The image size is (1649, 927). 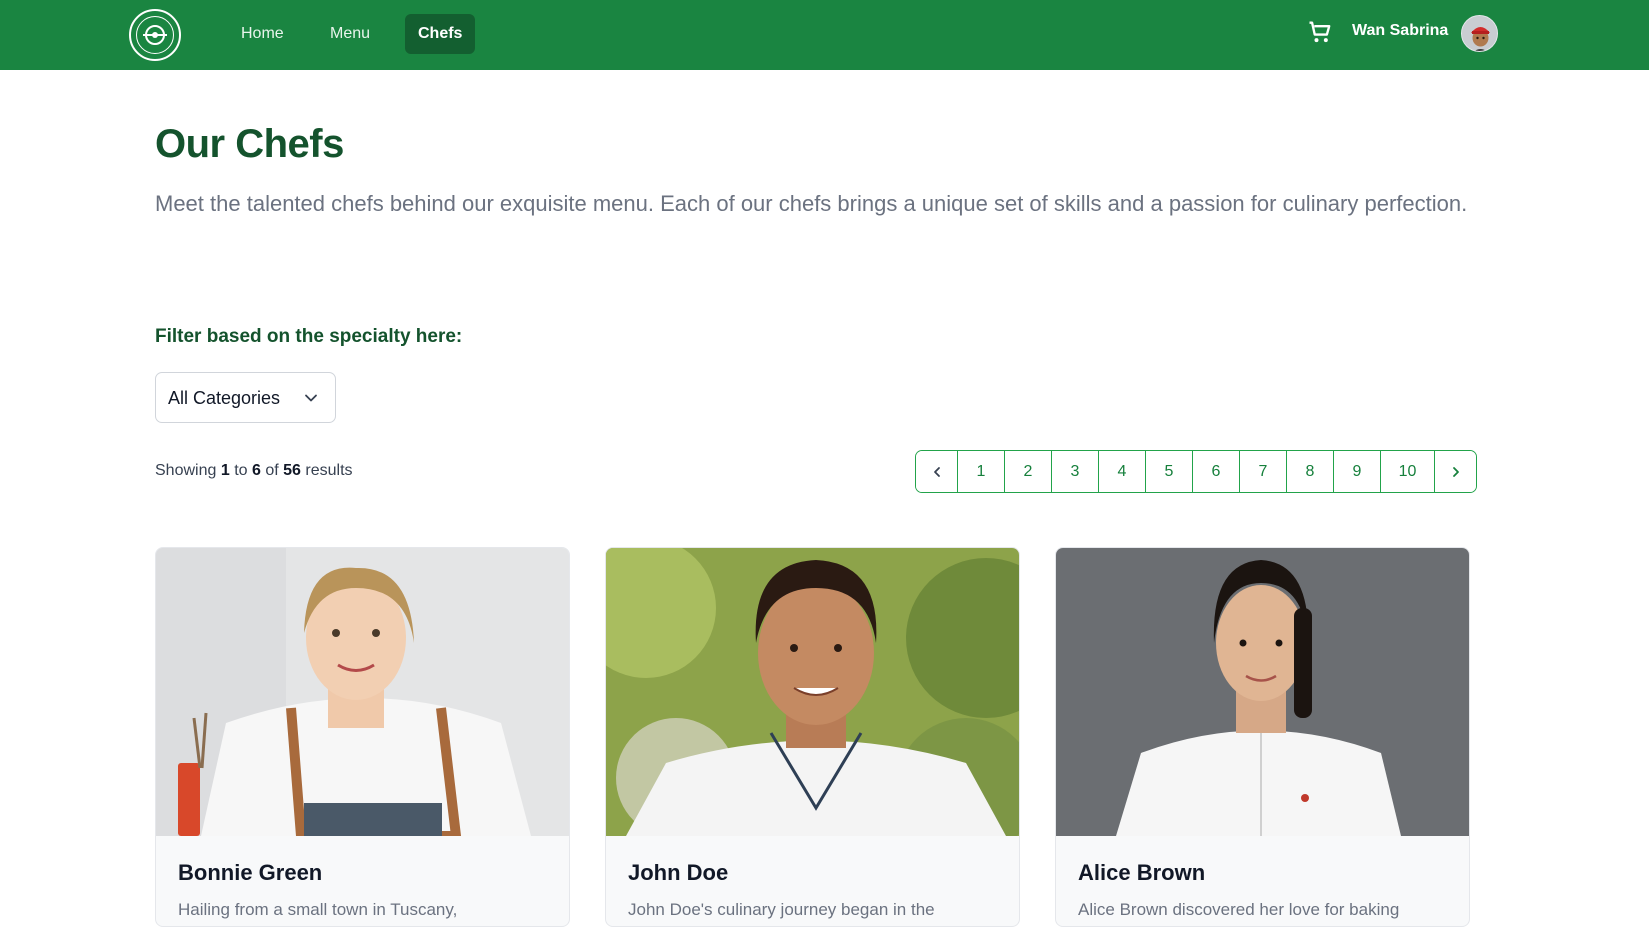 What do you see at coordinates (225, 470) in the screenshot?
I see `results-from: 1` at bounding box center [225, 470].